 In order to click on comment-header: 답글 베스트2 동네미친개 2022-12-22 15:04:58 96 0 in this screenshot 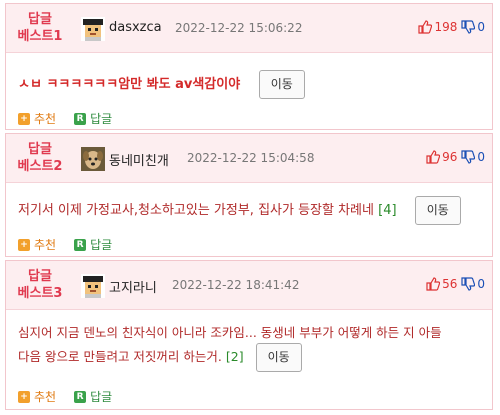, I will do `click(249, 158)`.